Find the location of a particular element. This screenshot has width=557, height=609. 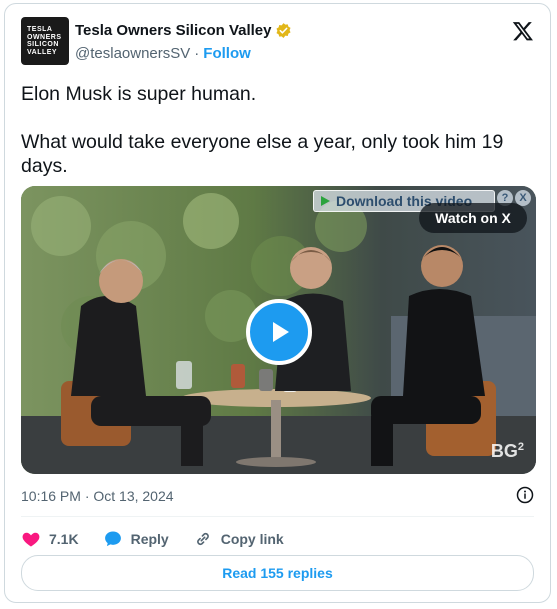

copy-link-button: Copy link is located at coordinates (238, 539).